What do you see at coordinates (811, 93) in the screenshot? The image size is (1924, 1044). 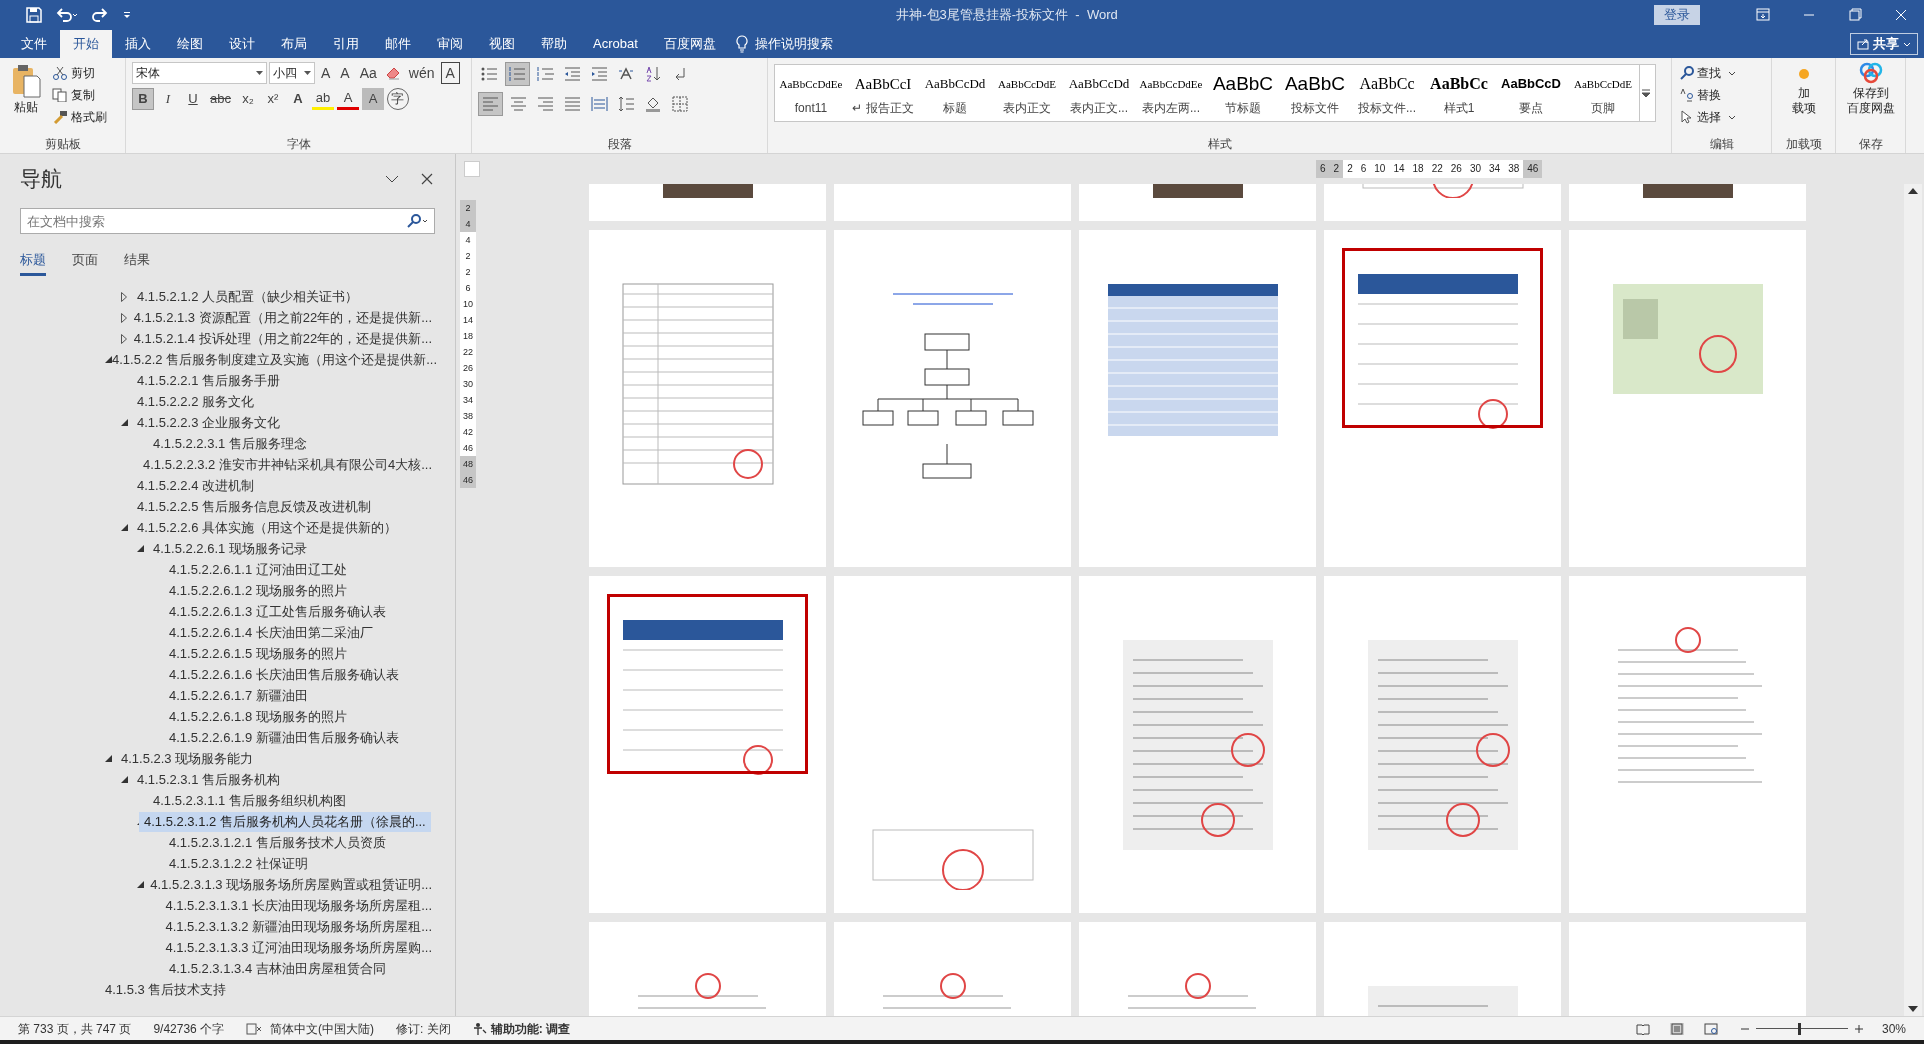 I see `style-item: AaBbCcDdEe font11` at bounding box center [811, 93].